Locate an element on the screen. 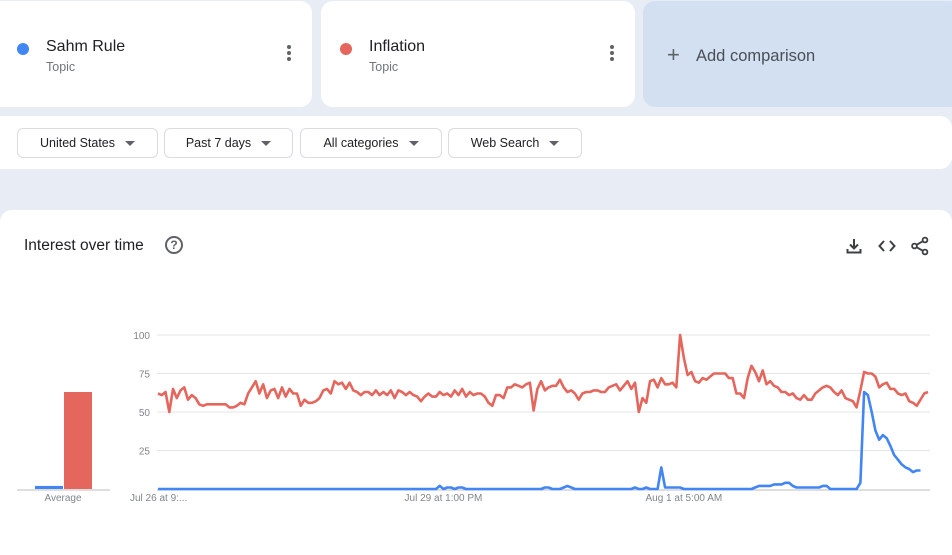 Image resolution: width=952 pixels, height=555 pixels. x-tick-label: Jul 29 at 1:00 PM is located at coordinates (444, 498).